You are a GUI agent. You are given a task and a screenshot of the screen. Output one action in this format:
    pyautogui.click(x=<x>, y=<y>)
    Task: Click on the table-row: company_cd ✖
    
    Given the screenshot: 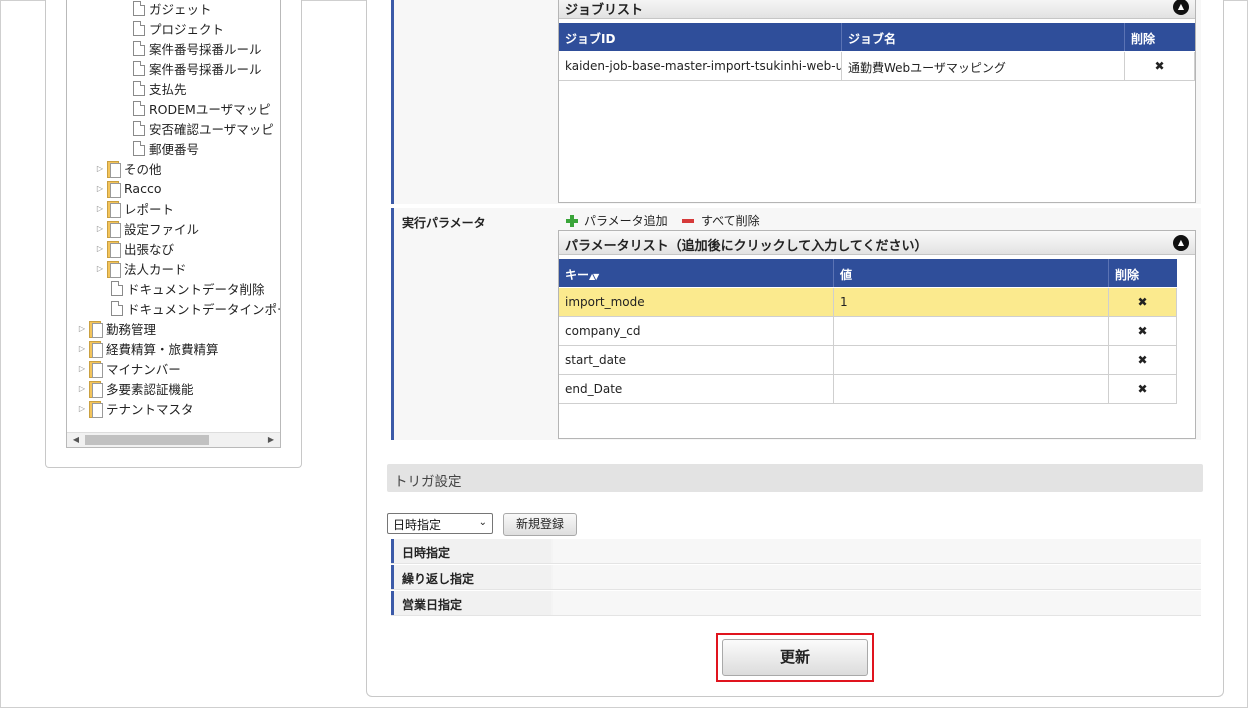 What is the action you would take?
    pyautogui.click(x=868, y=331)
    